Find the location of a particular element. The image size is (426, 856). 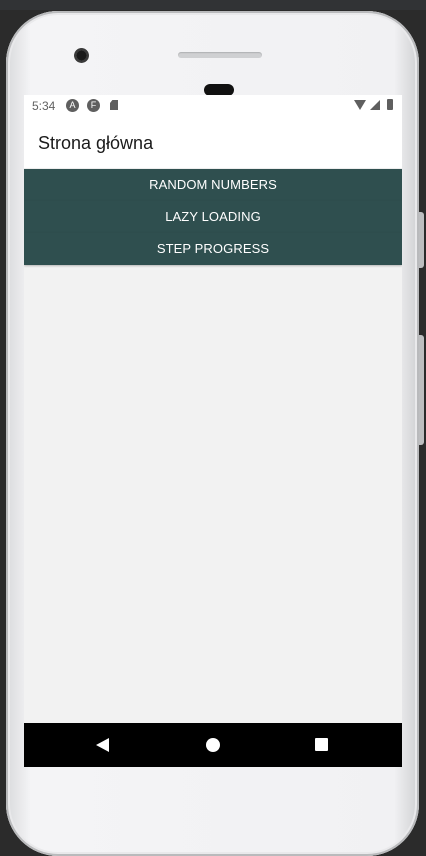

recent-apps-icon is located at coordinates (321, 744).